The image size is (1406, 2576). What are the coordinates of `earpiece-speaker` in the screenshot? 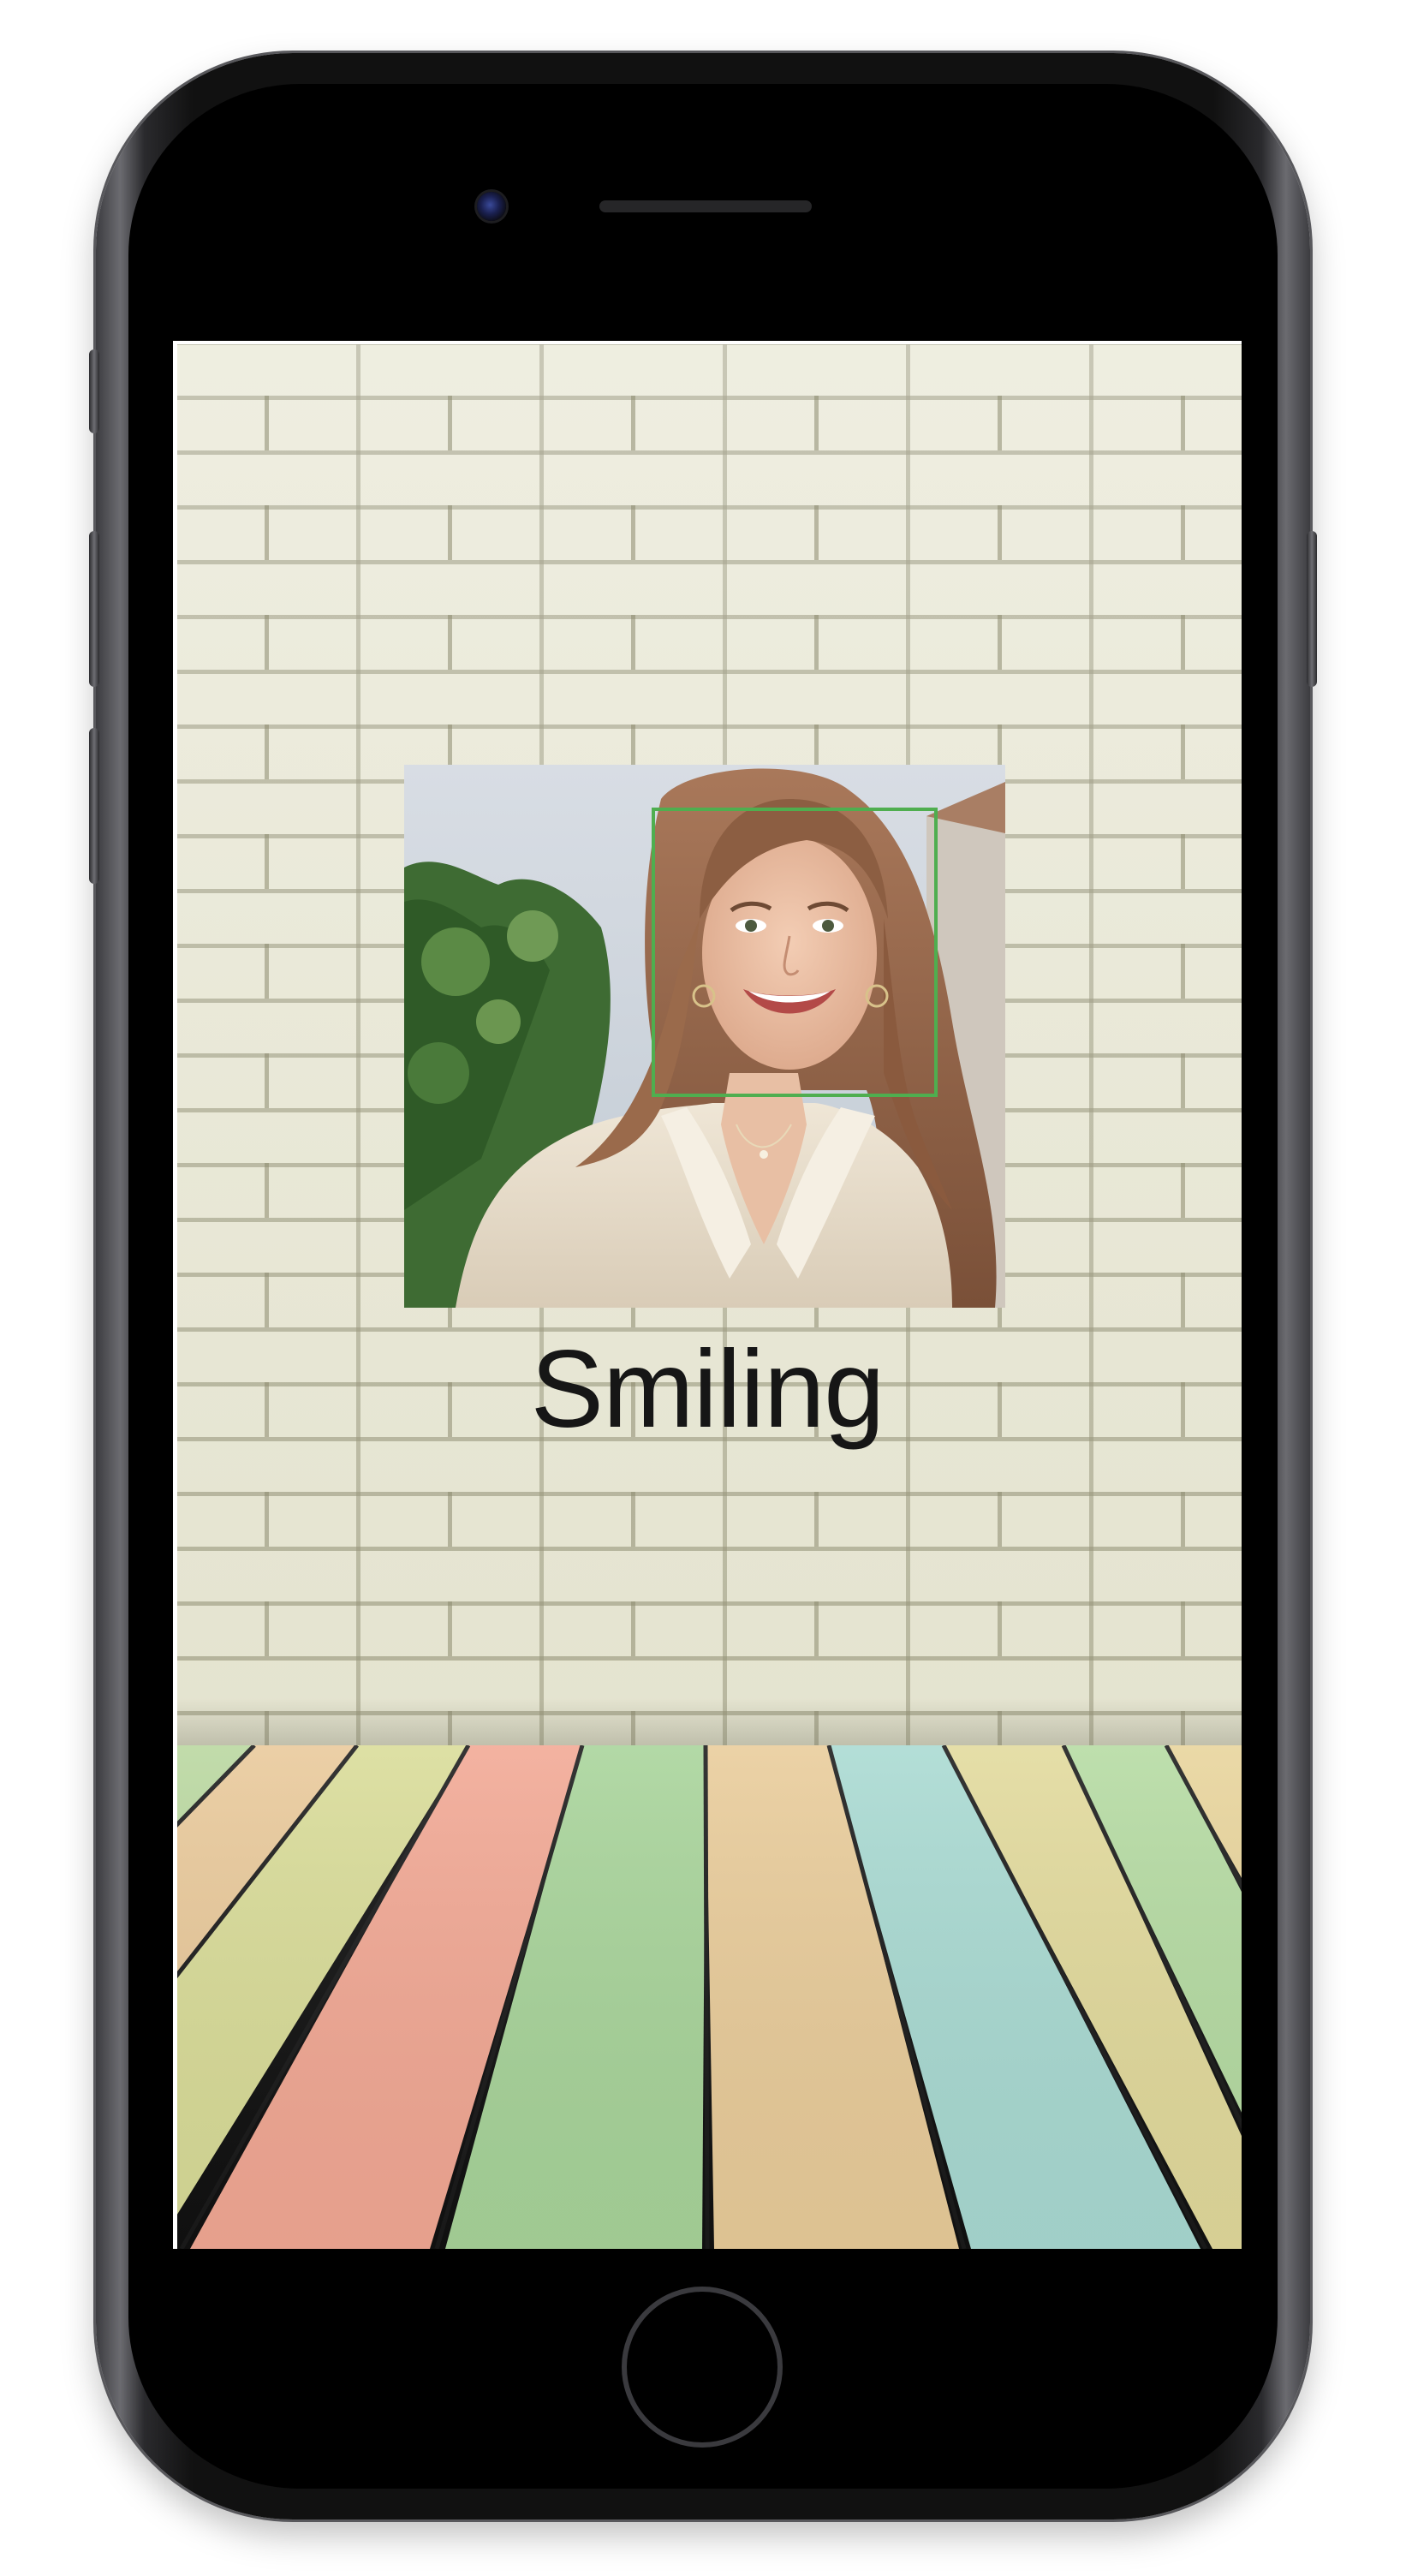 It's located at (705, 206).